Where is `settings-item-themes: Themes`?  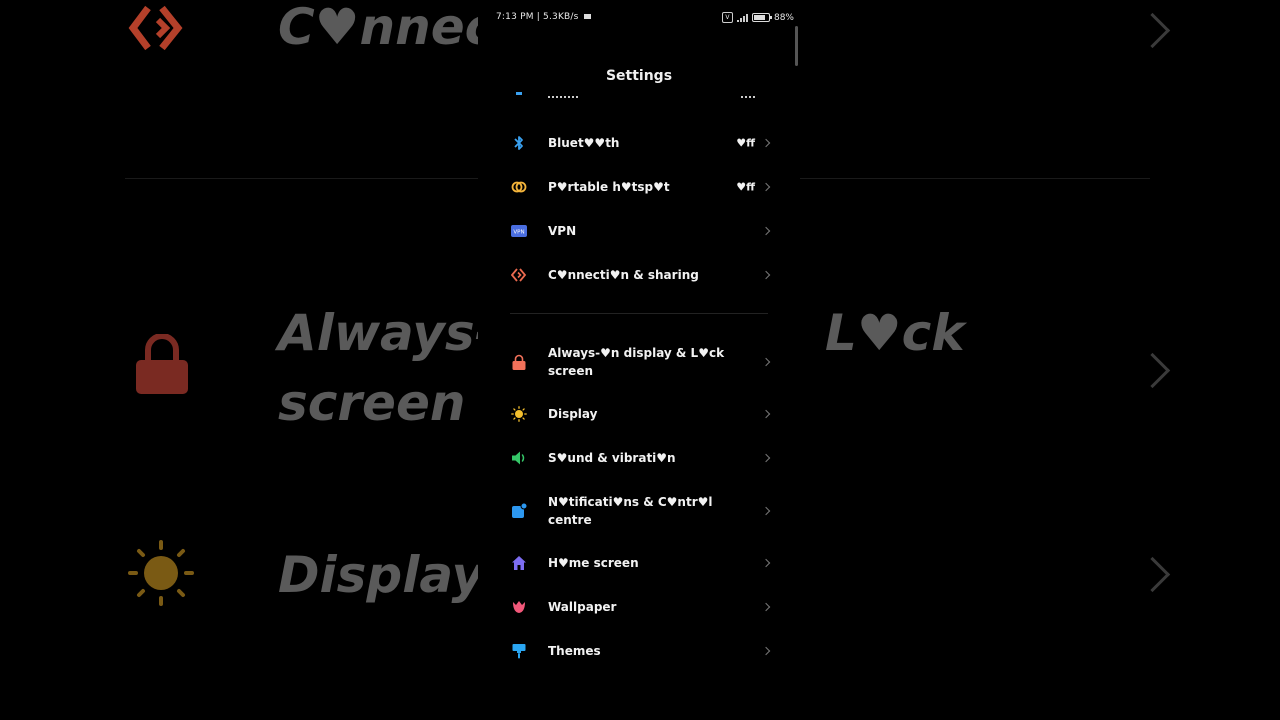 settings-item-themes: Themes is located at coordinates (639, 651).